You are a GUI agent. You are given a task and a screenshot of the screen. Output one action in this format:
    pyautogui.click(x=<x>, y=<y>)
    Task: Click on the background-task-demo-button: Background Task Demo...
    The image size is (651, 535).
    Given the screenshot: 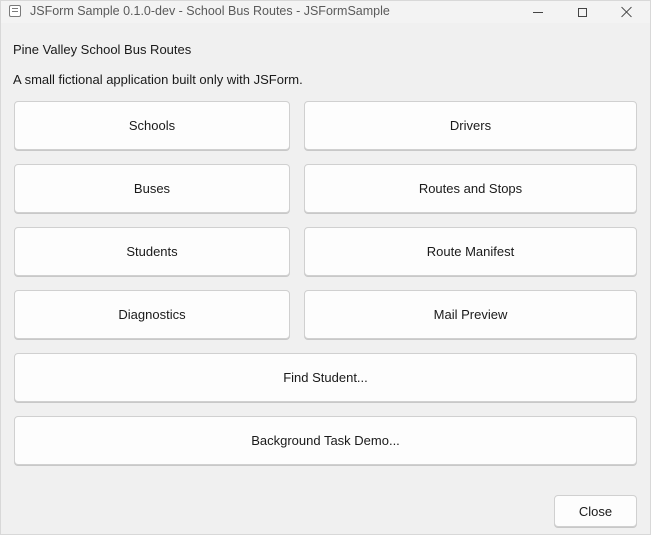 What is the action you would take?
    pyautogui.click(x=325, y=440)
    